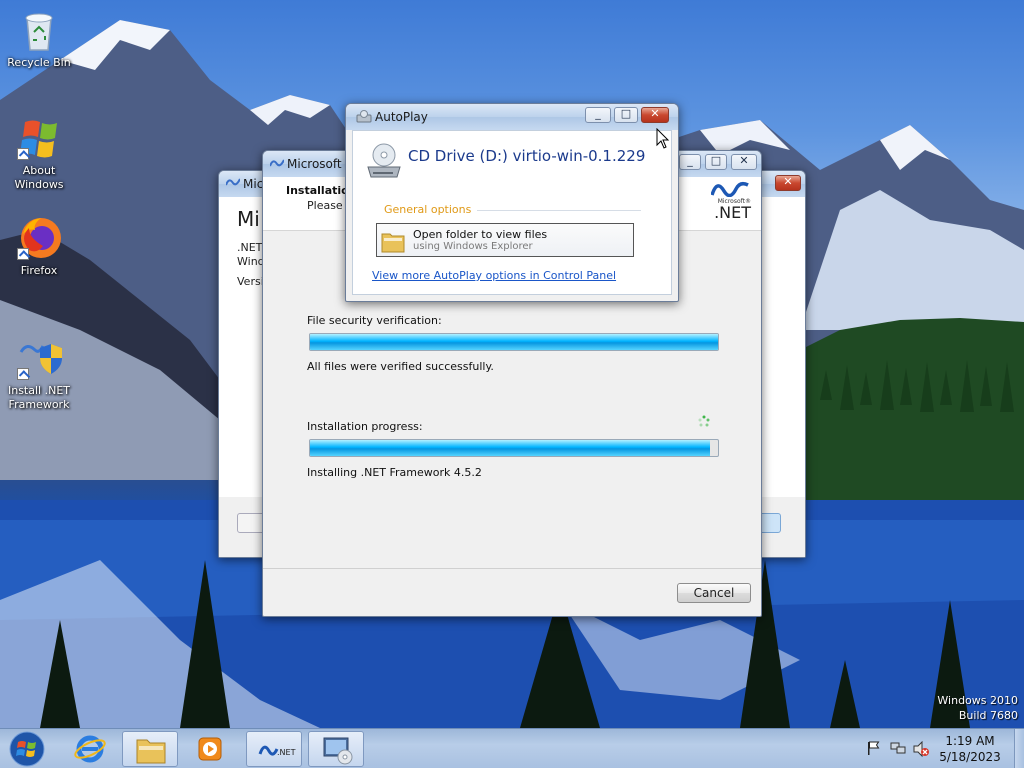 This screenshot has height=768, width=1024. I want to click on clock-time: 1:19 AM, so click(970, 741).